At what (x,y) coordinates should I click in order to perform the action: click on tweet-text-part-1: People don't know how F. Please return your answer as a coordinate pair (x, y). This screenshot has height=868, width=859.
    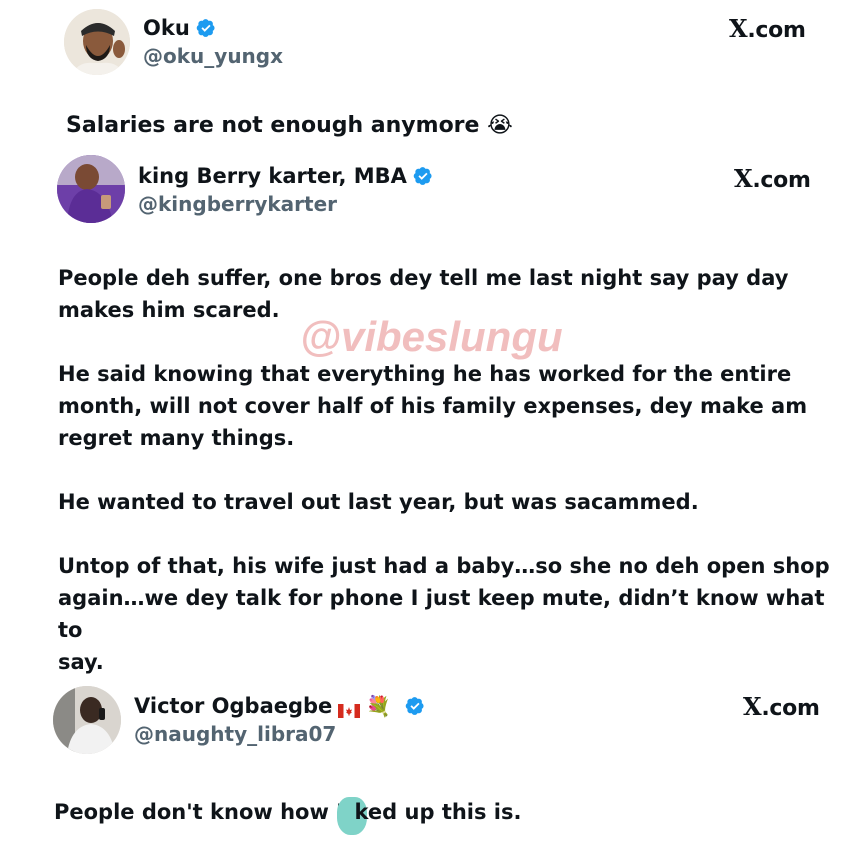
    Looking at the image, I should click on (202, 812).